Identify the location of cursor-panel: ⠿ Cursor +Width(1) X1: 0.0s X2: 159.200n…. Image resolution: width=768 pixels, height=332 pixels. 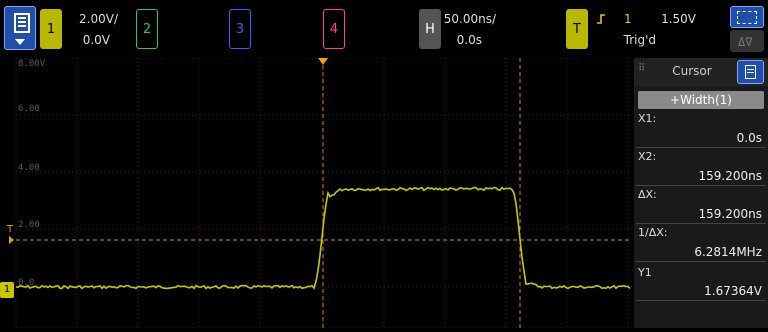
(701, 193).